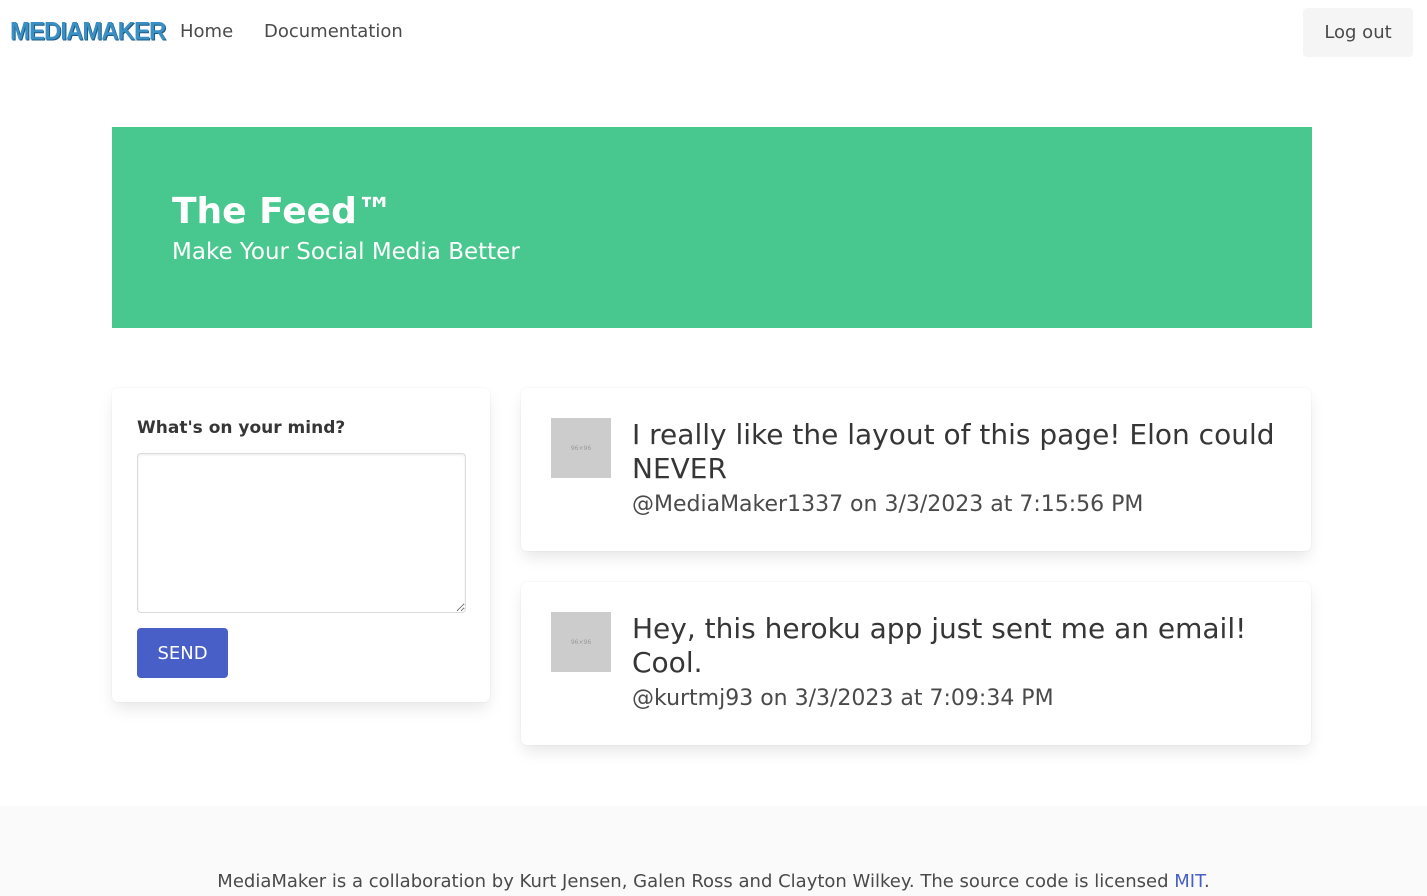 The width and height of the screenshot is (1427, 896). Describe the element at coordinates (1358, 32) in the screenshot. I see `logout-button: Log out` at that location.